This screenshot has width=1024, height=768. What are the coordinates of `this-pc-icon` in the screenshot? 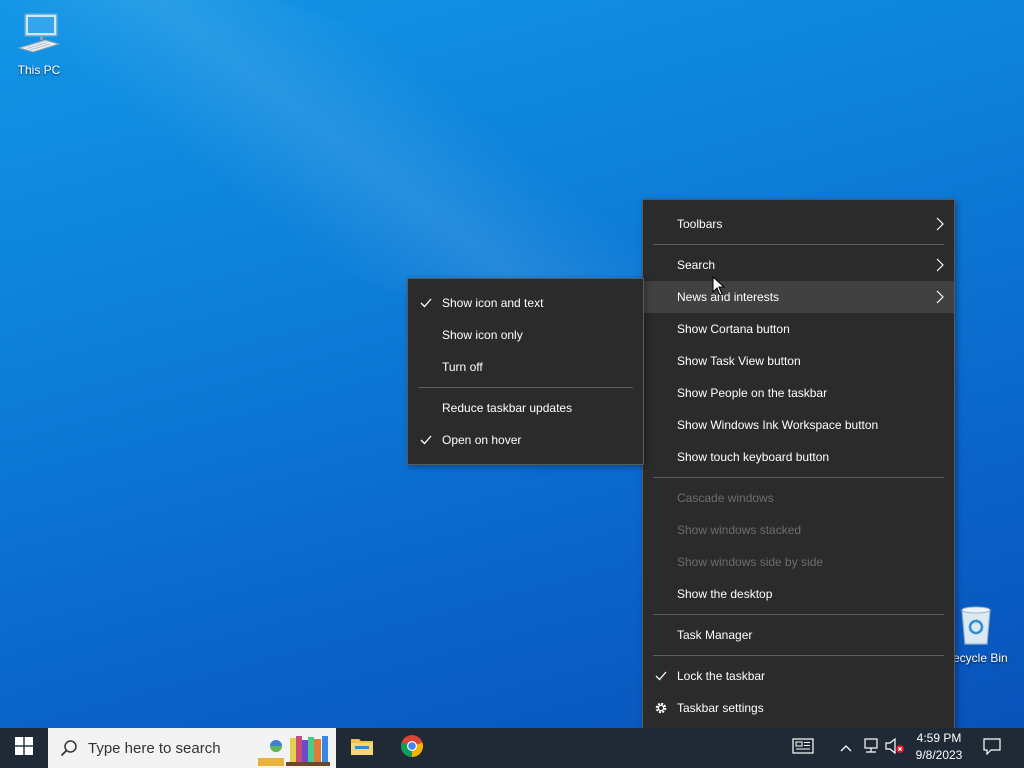 It's located at (39, 35).